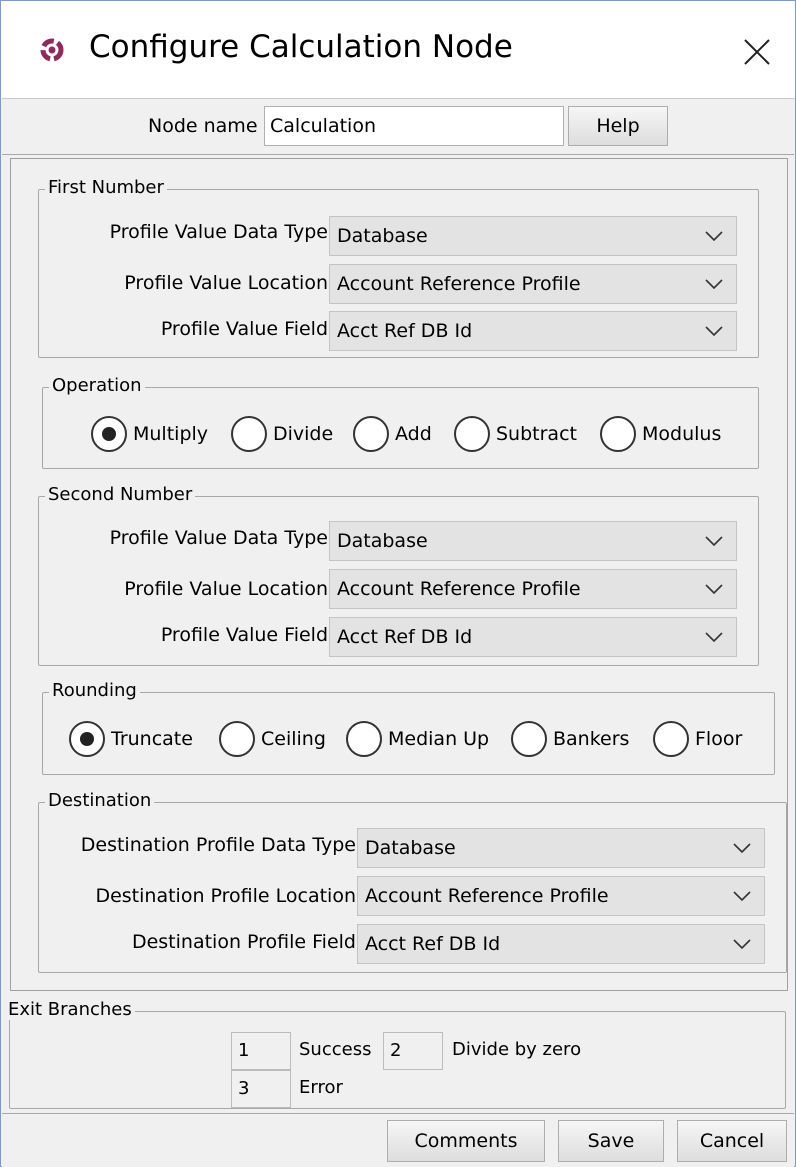 This screenshot has height=1167, width=796. Describe the element at coordinates (225, 896) in the screenshot. I see `destination-location-label: Destination Profile Location` at that location.